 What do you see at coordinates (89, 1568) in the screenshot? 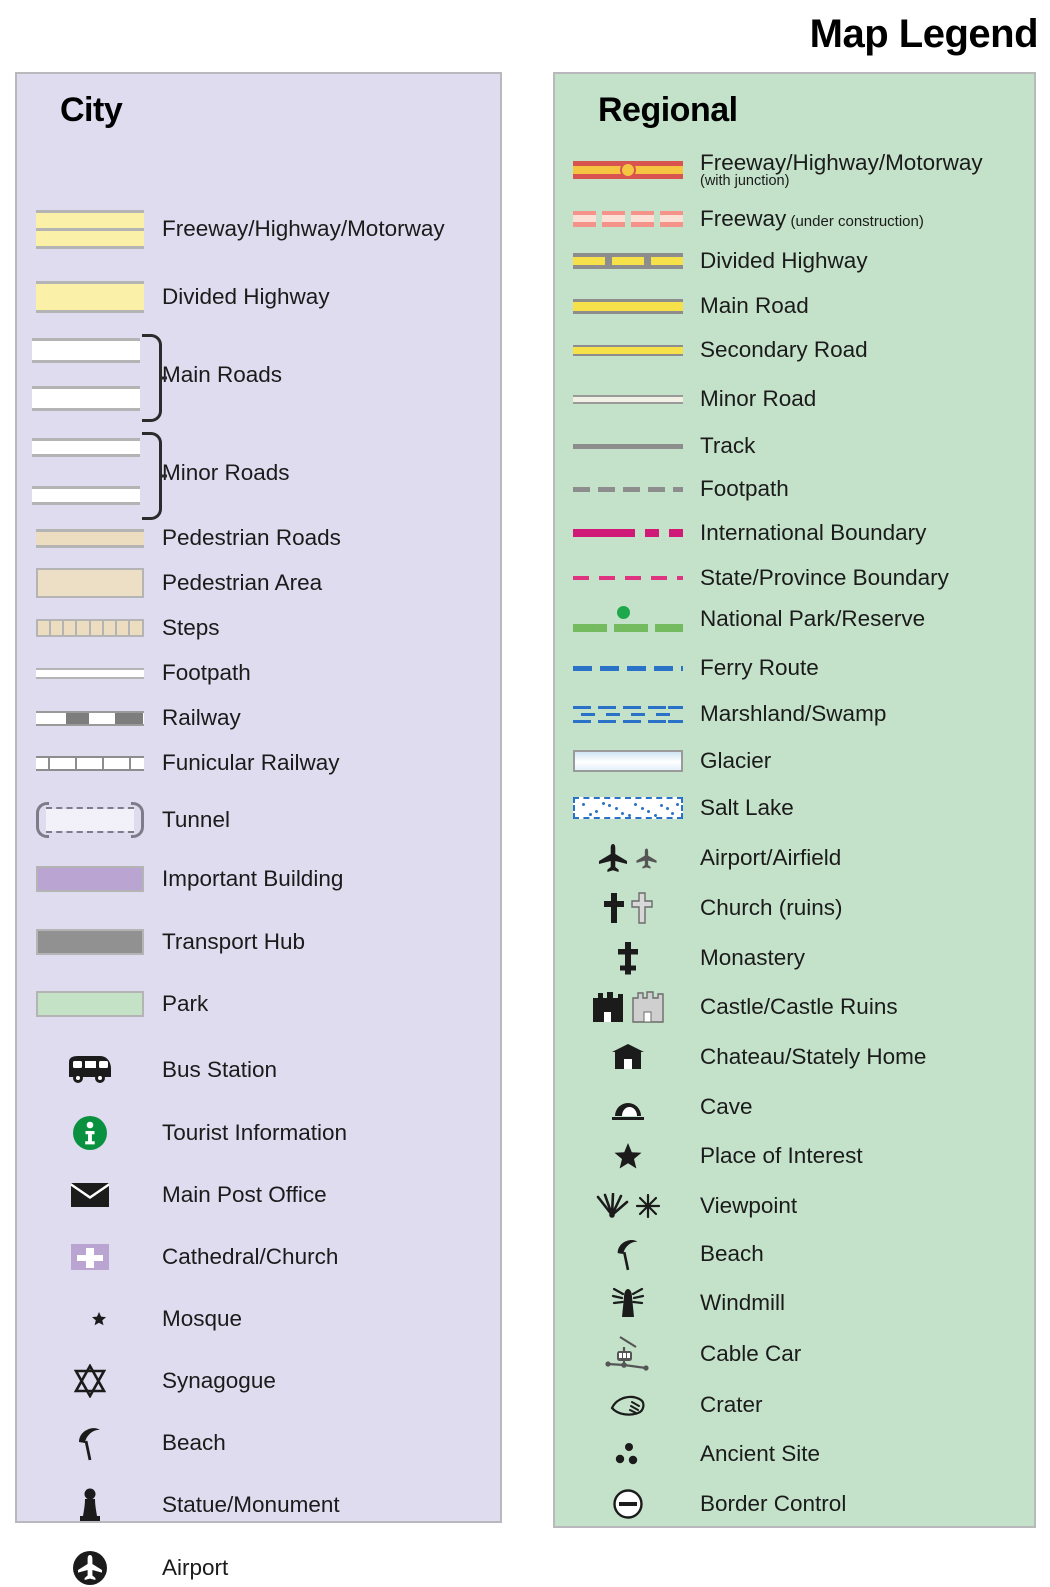
I see `airplane-circle-icon` at bounding box center [89, 1568].